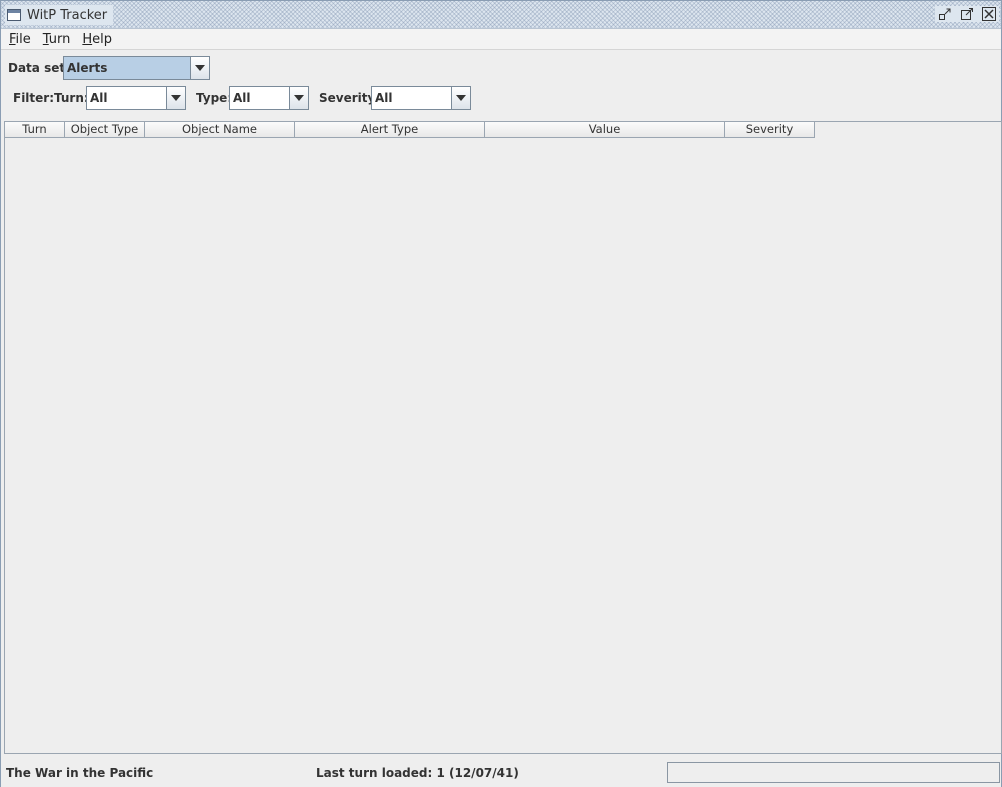  Describe the element at coordinates (214, 98) in the screenshot. I see `type-filter-label: Type:` at that location.